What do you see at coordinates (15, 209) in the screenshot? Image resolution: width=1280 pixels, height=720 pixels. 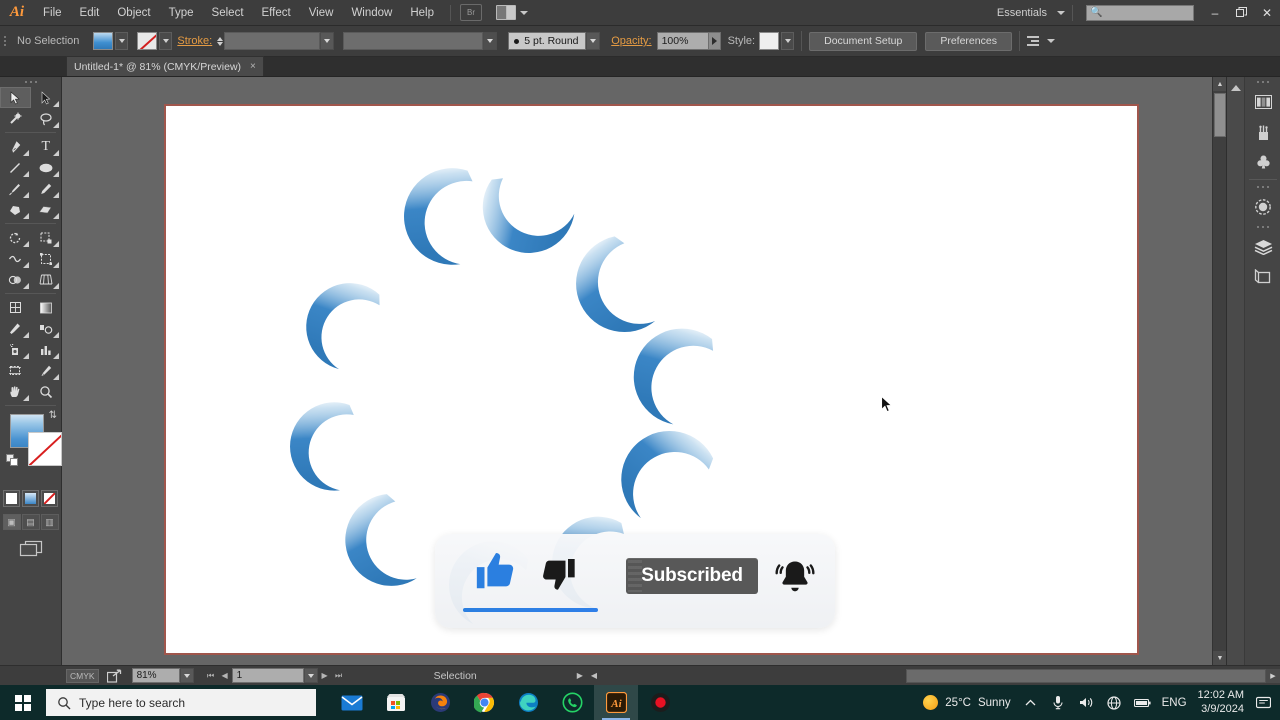 I see `blob-brush-tool` at bounding box center [15, 209].